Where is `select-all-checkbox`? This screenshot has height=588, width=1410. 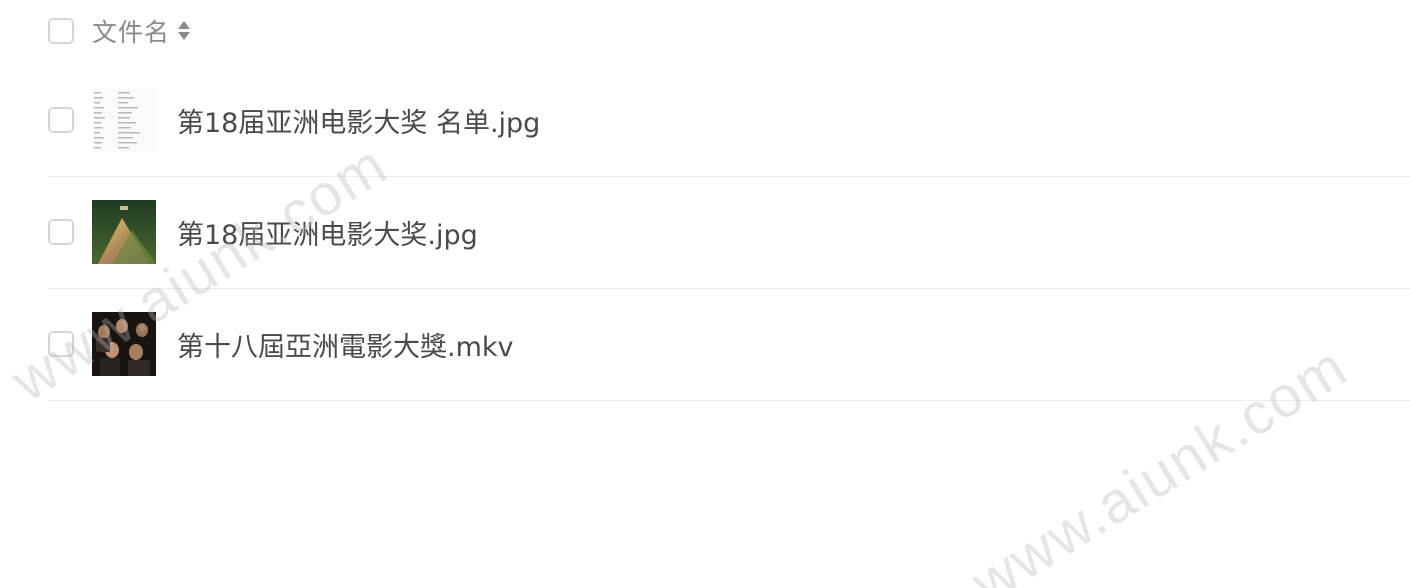 select-all-checkbox is located at coordinates (61, 31).